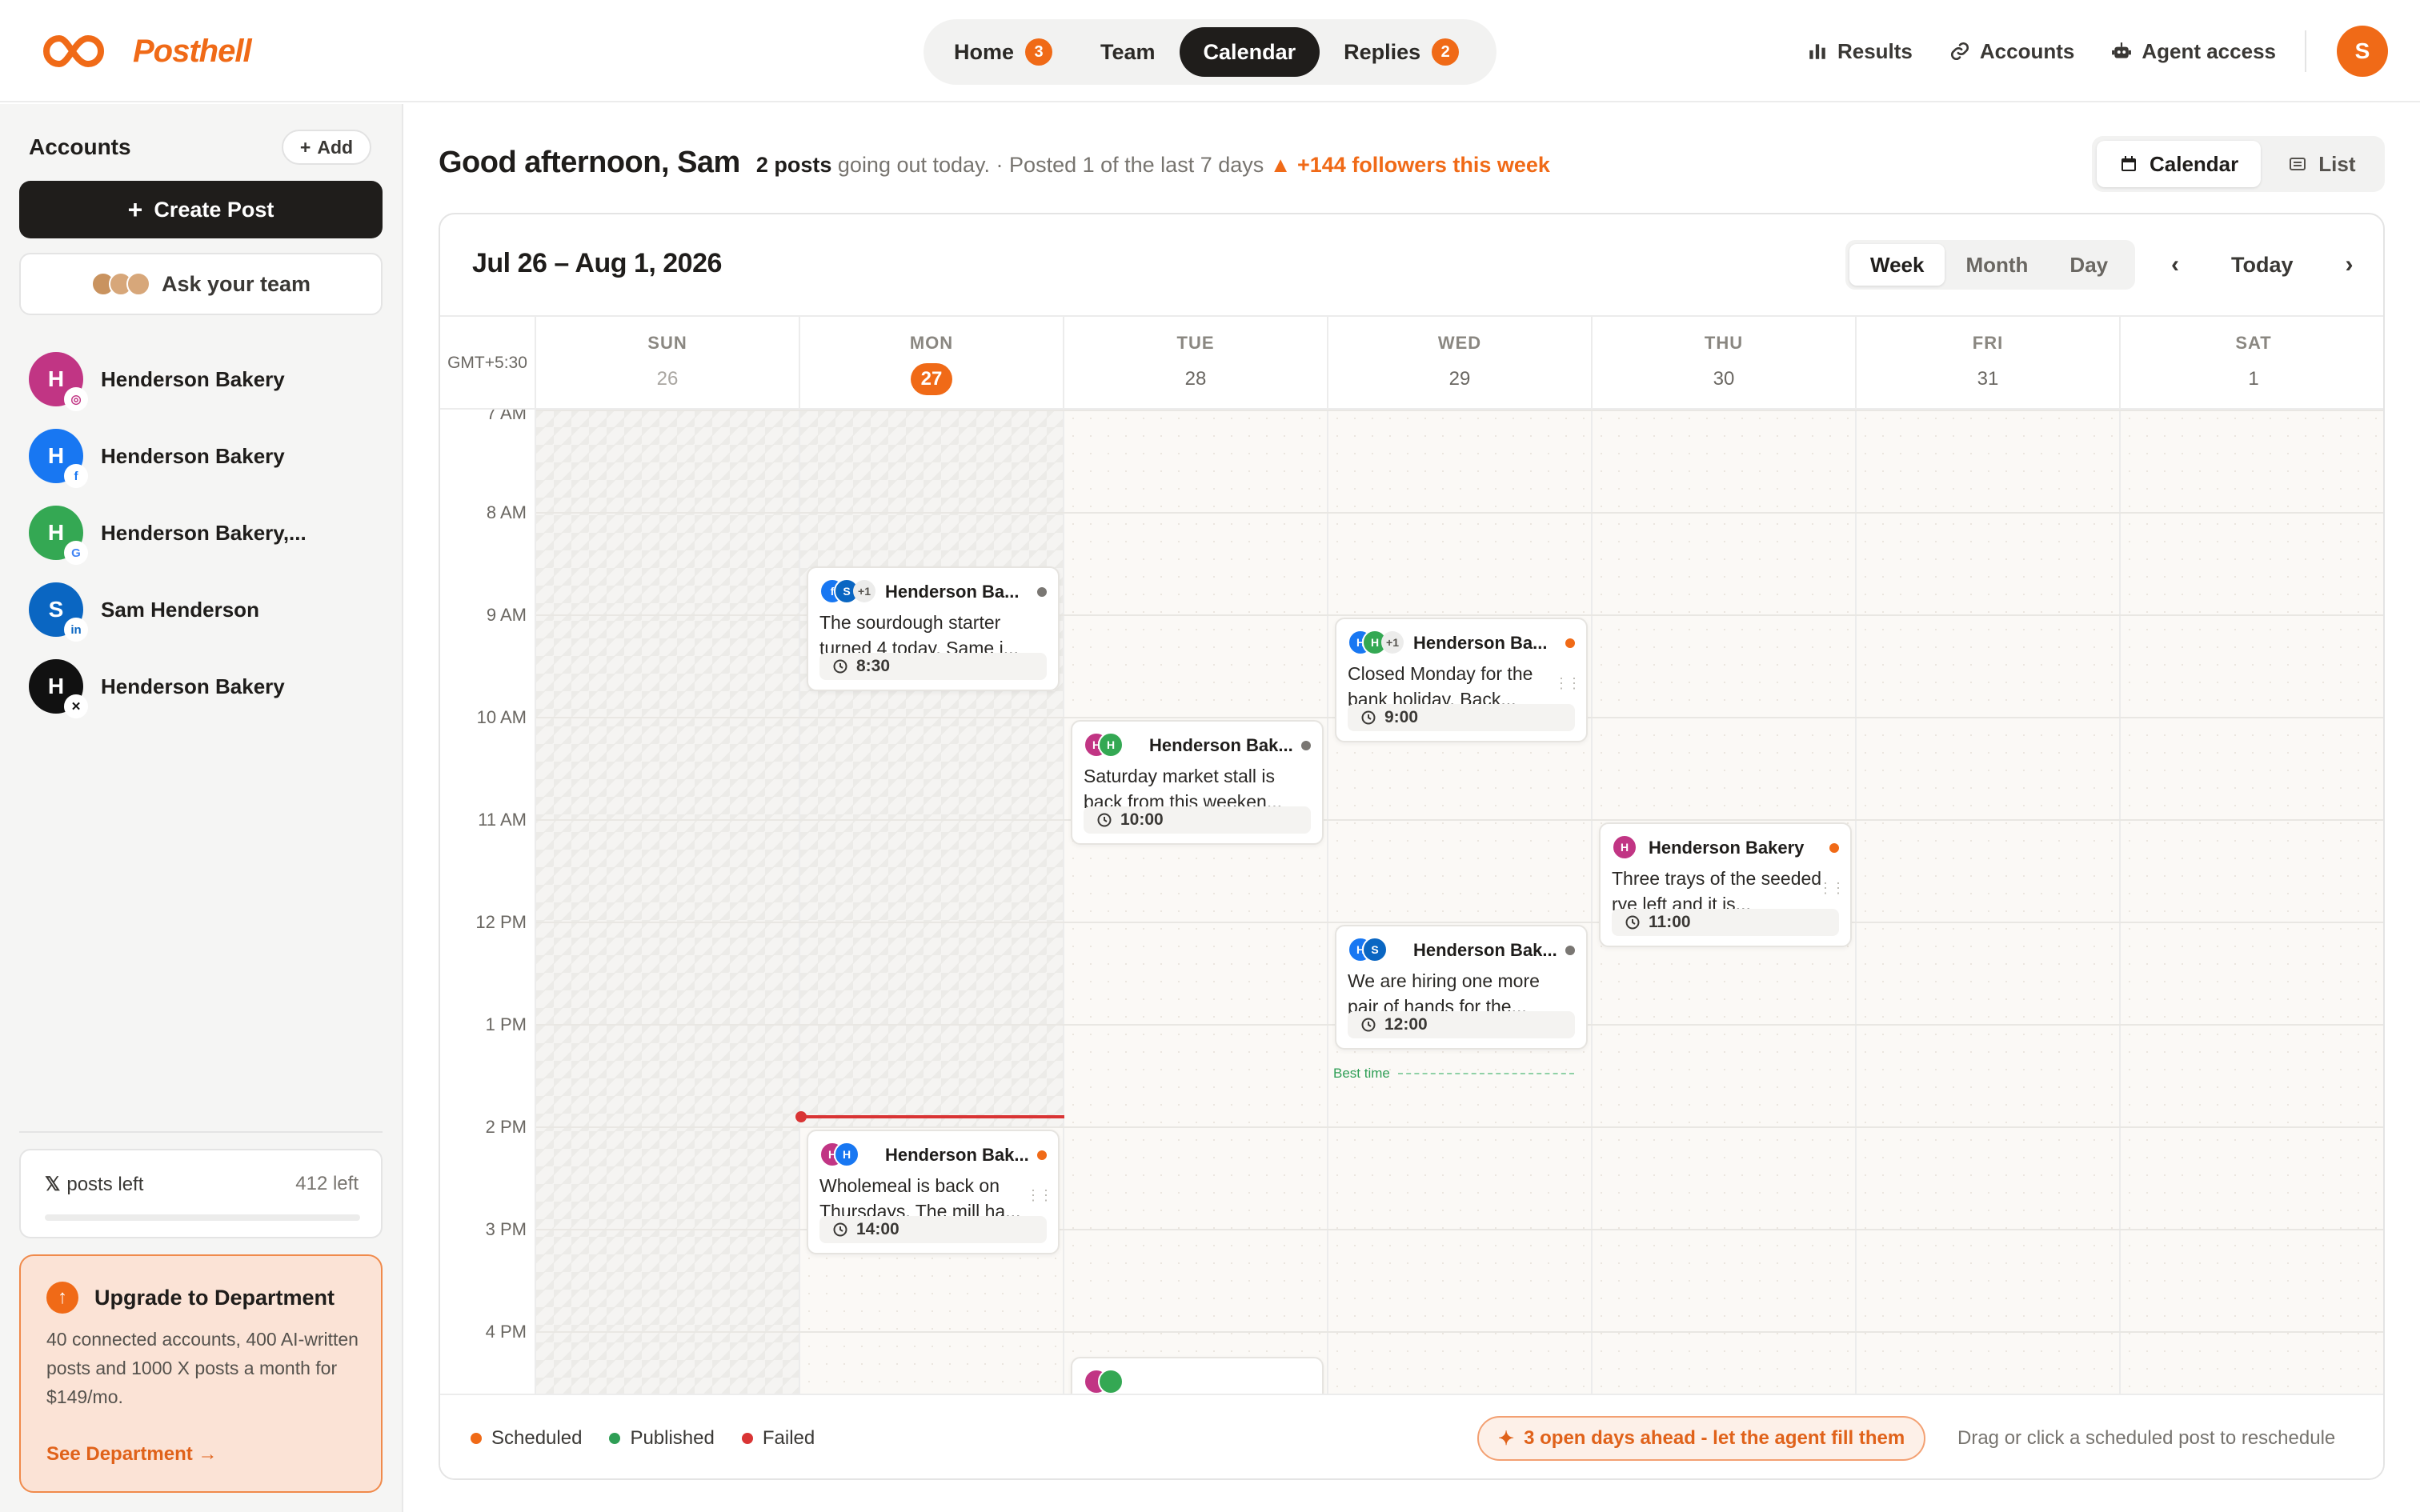  What do you see at coordinates (2179, 164) in the screenshot?
I see `calendar-view-button: Calendar` at bounding box center [2179, 164].